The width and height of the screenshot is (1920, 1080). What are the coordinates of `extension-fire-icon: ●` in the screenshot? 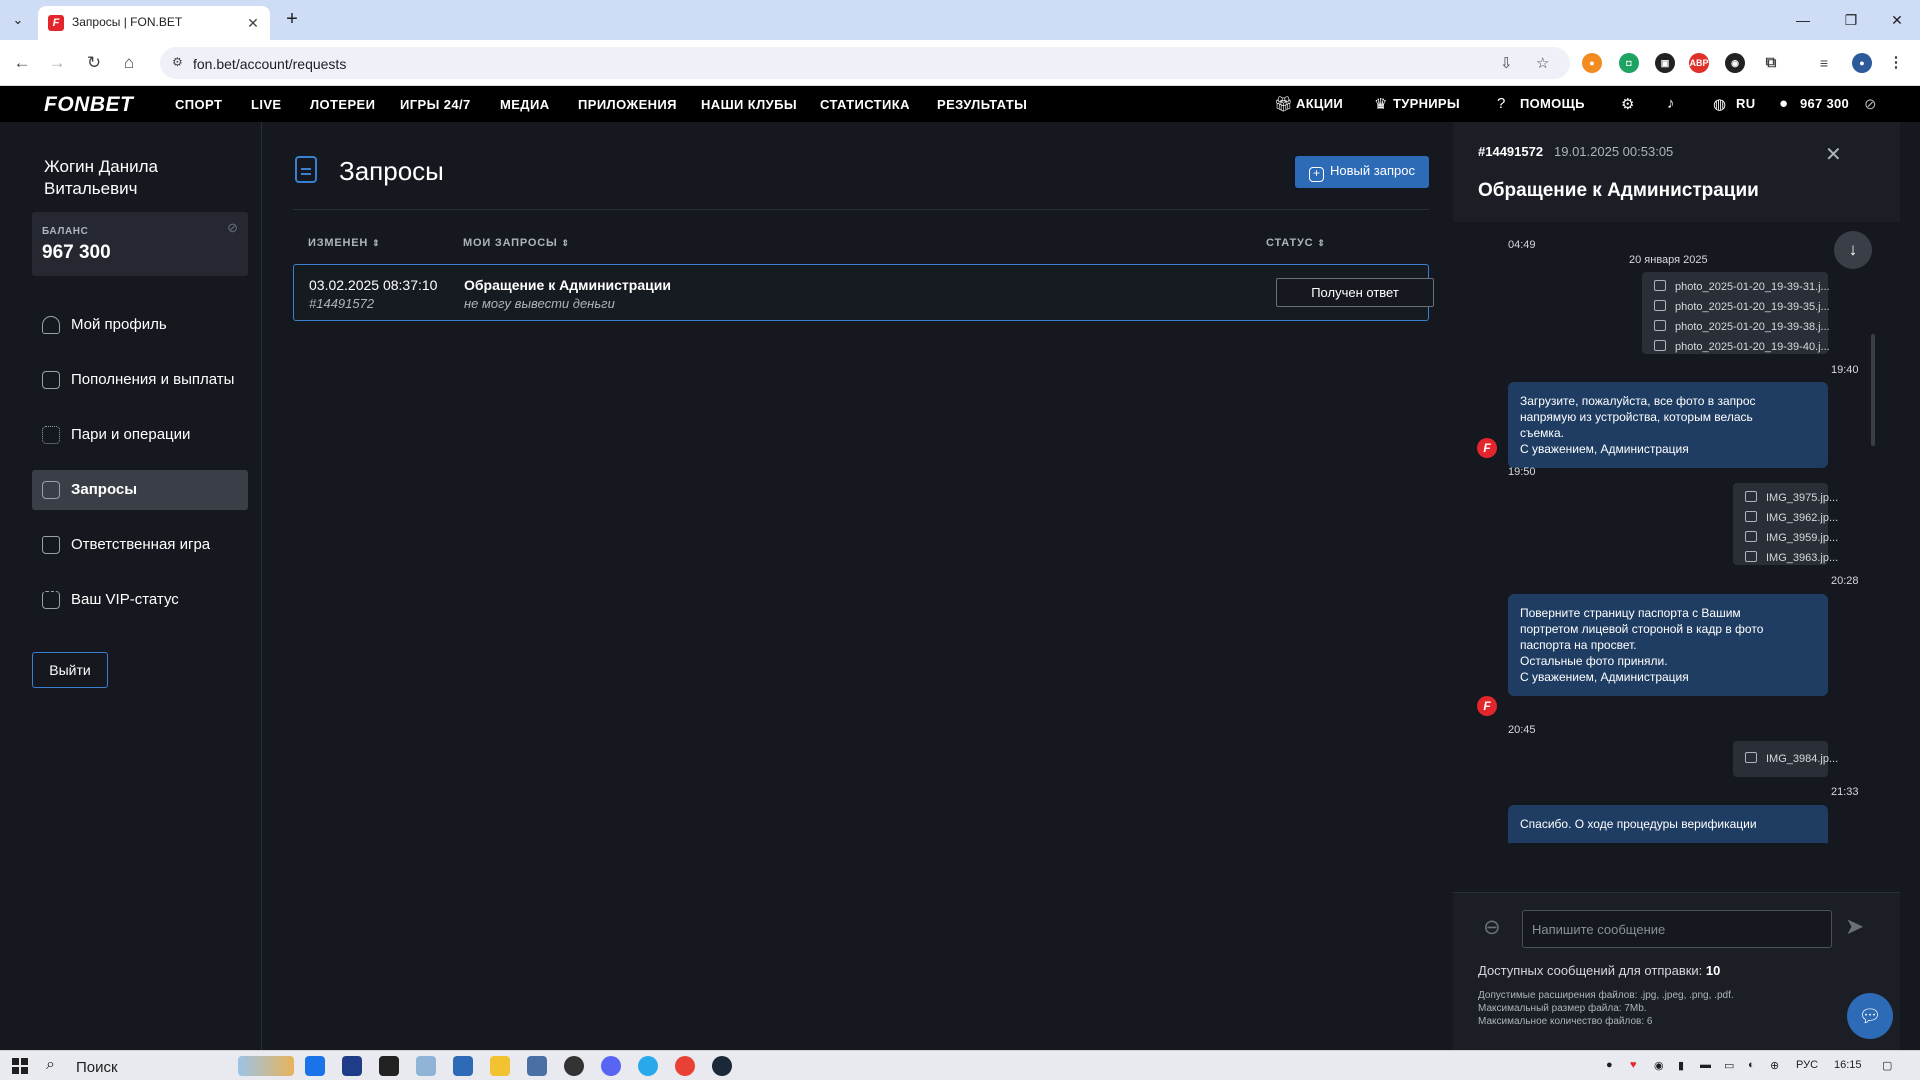 It's located at (1592, 63).